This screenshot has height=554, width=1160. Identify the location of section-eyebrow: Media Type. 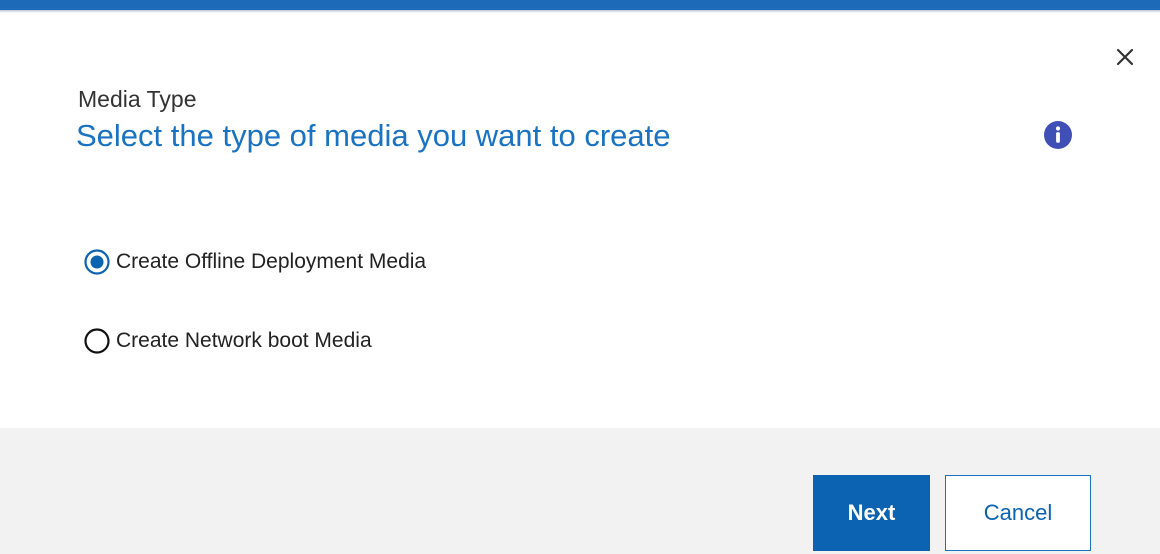
(137, 99).